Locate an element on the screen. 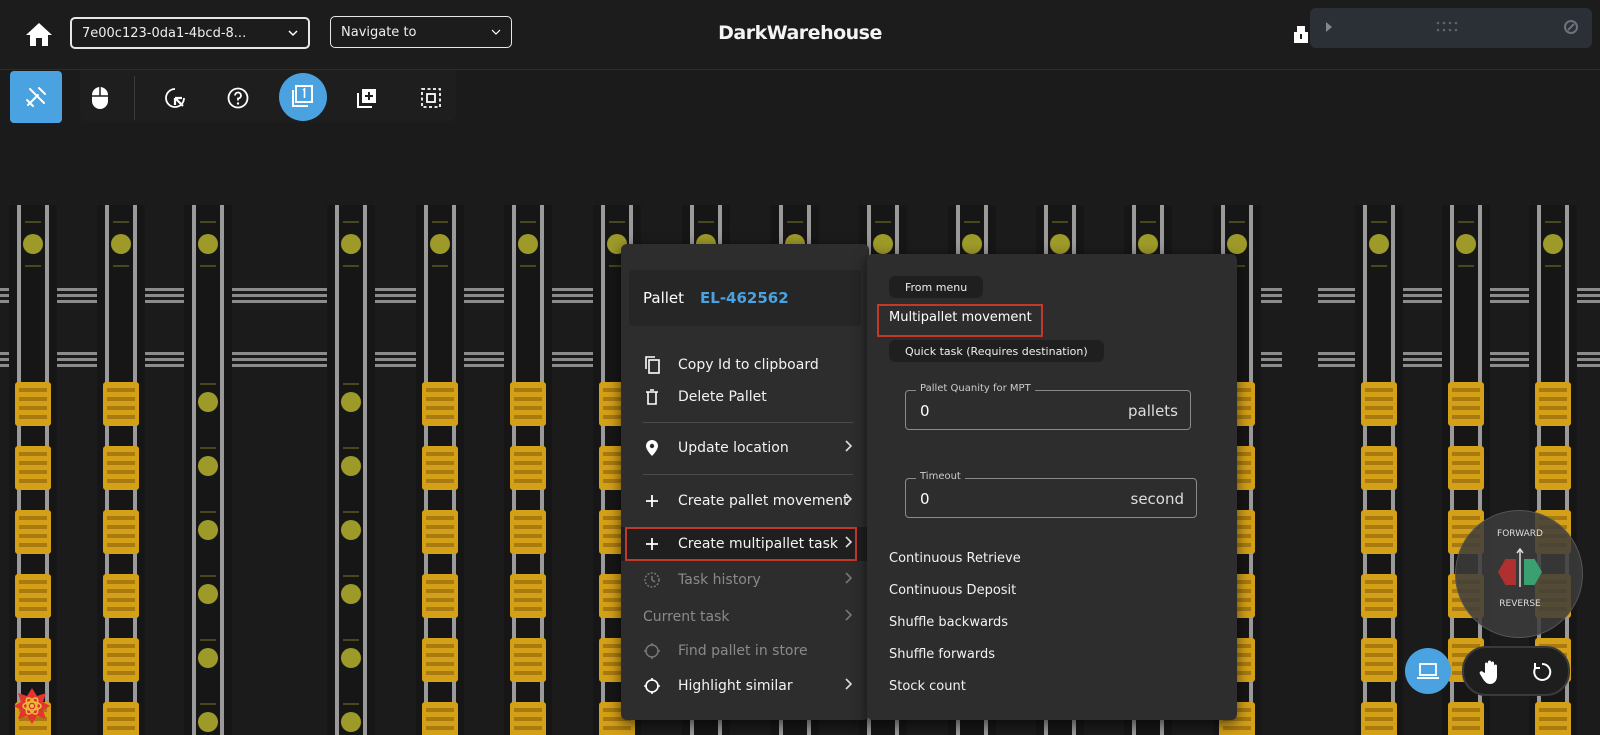 The image size is (1600, 735). menu-item-current-task: Current task is located at coordinates (748, 617).